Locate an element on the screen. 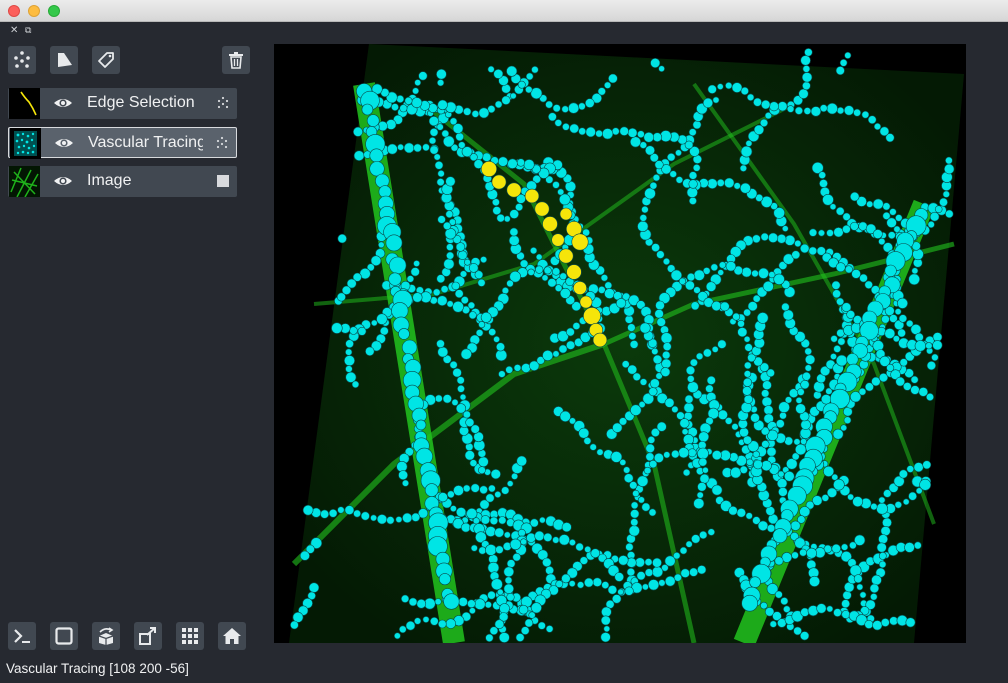 Image resolution: width=1008 pixels, height=683 pixels. new-points-layer-button is located at coordinates (22, 60).